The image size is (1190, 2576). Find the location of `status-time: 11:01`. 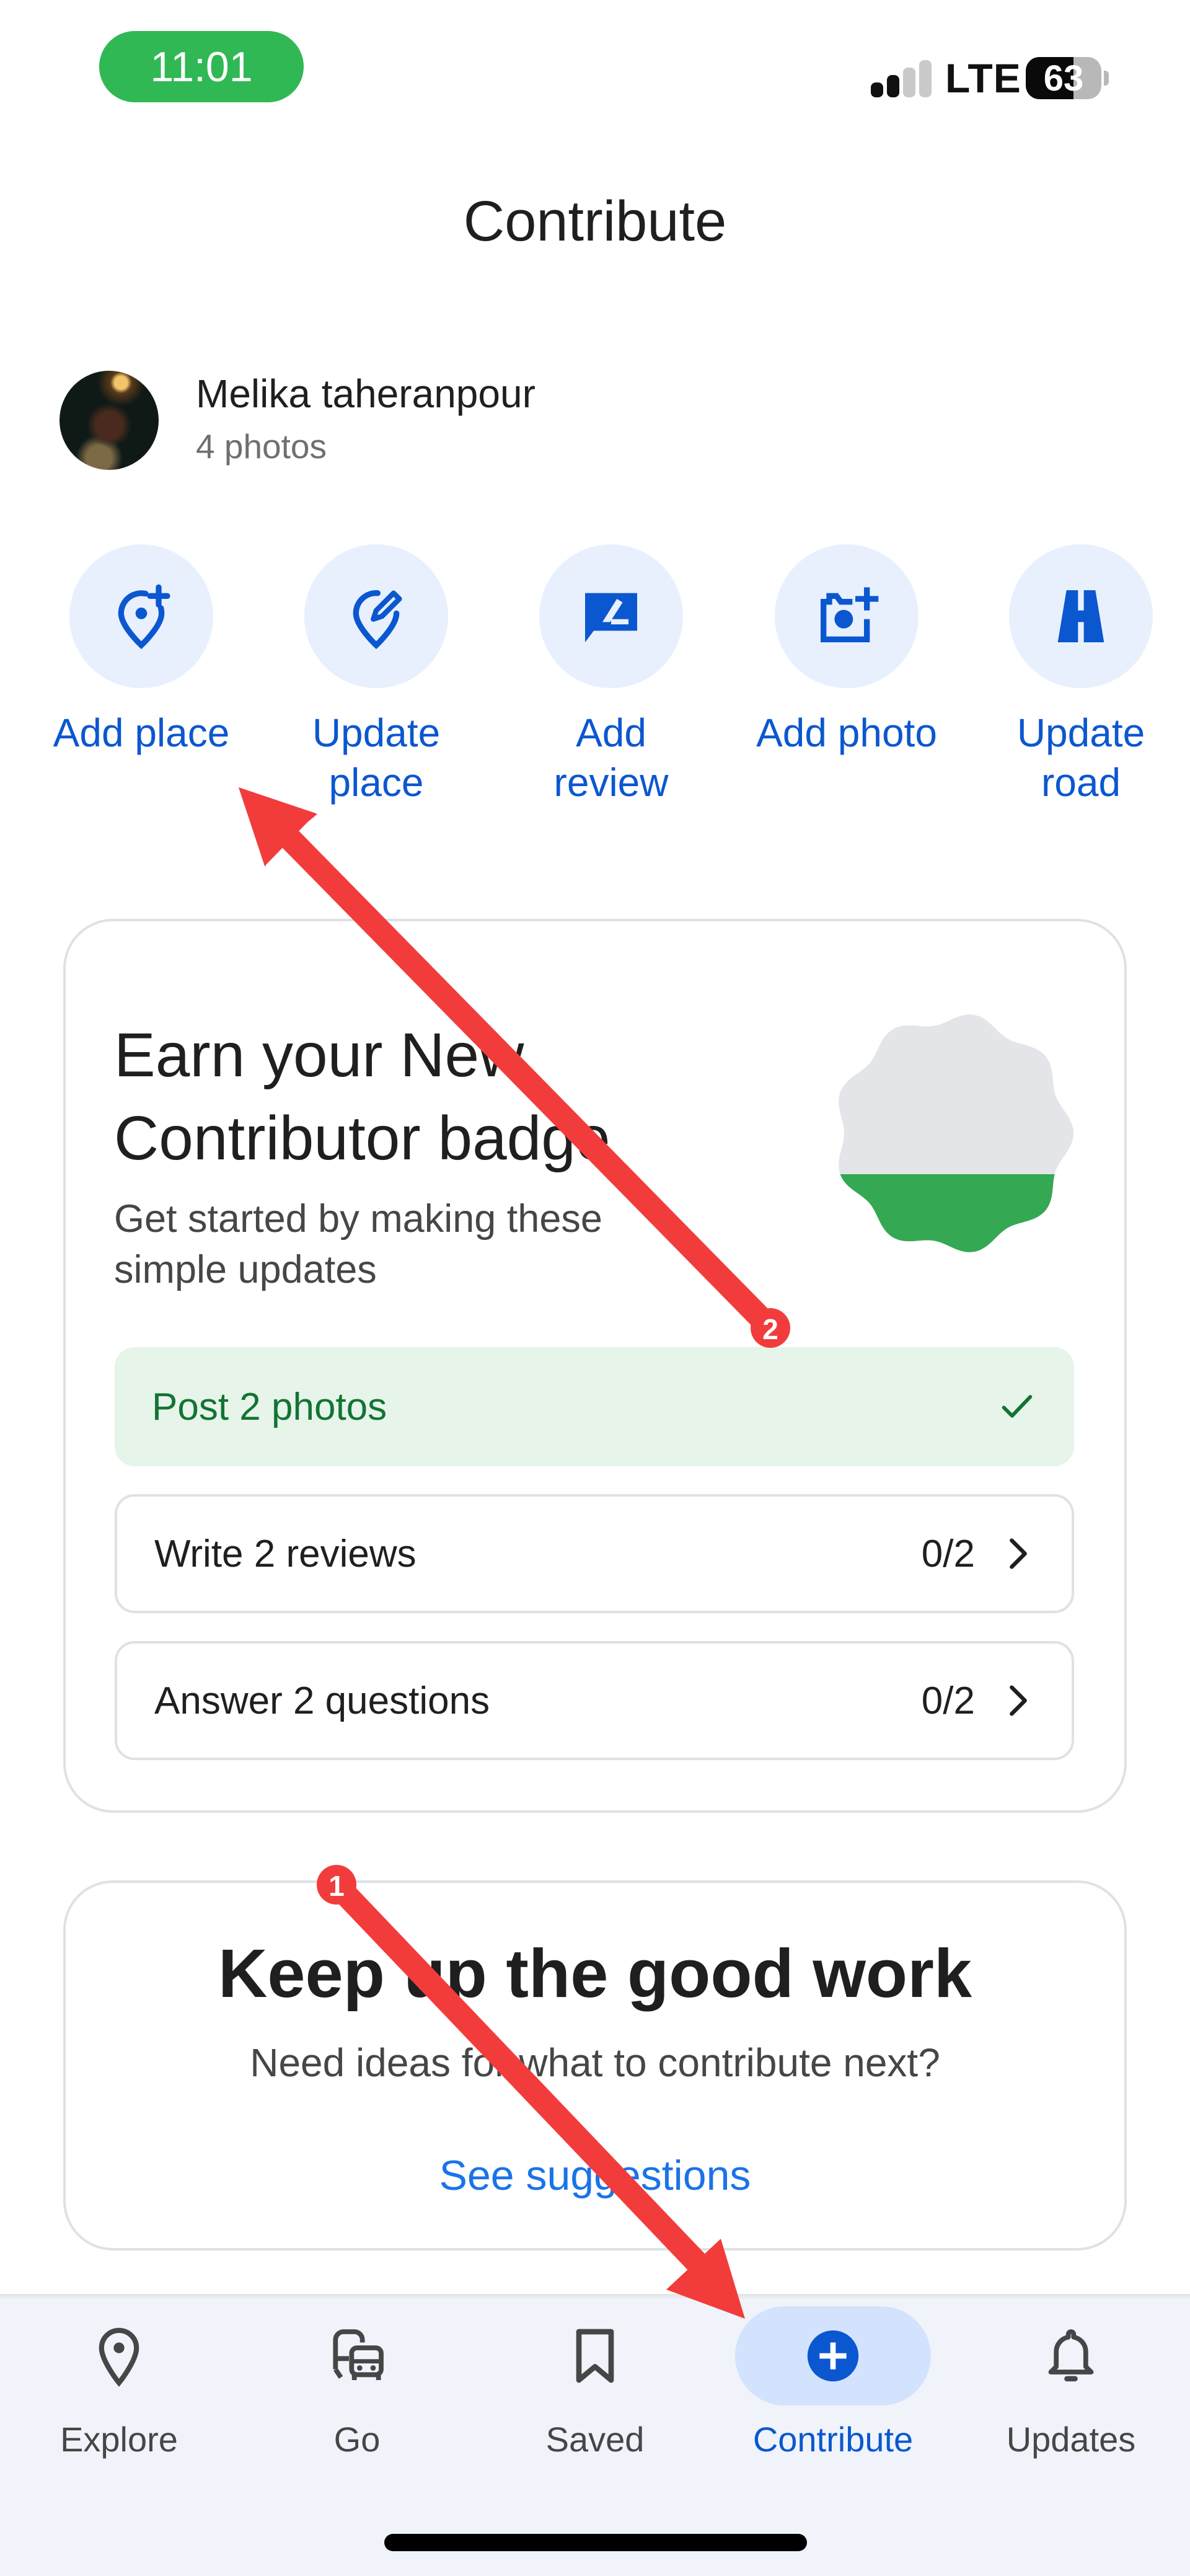

status-time: 11:01 is located at coordinates (201, 67).